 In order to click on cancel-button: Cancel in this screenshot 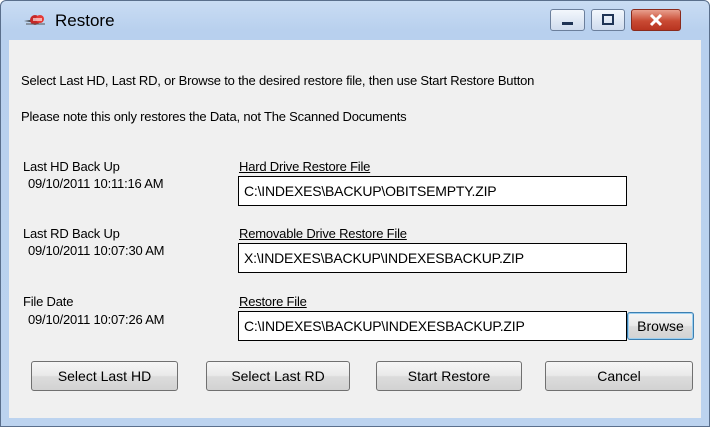, I will do `click(619, 376)`.